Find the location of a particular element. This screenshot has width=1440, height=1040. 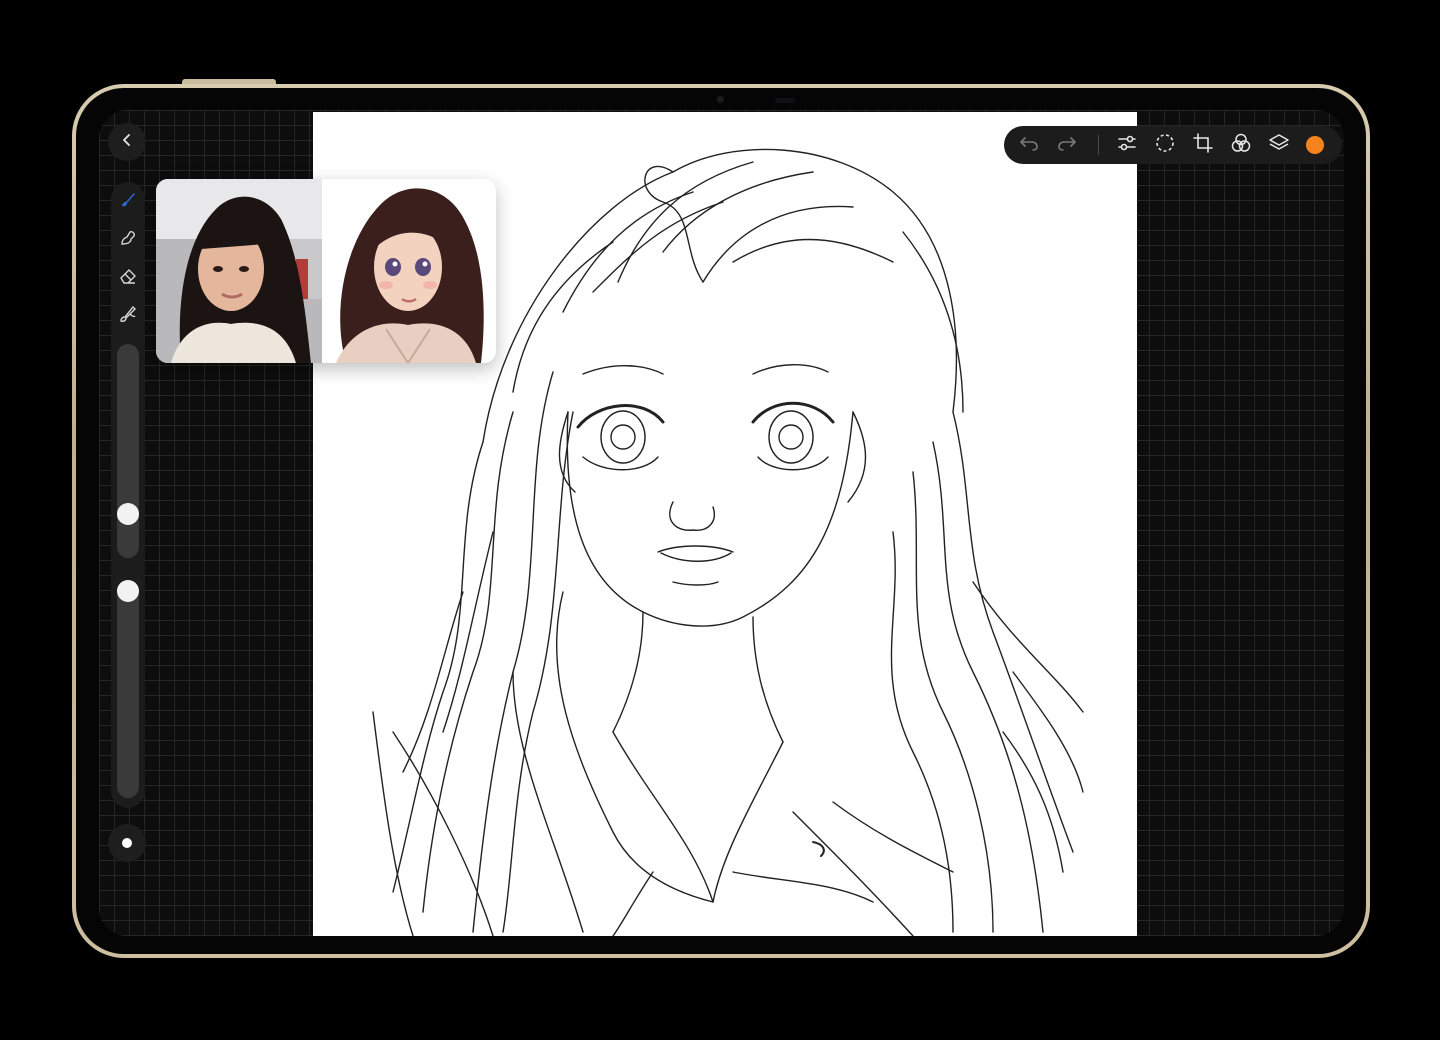

top-toolbar is located at coordinates (1173, 145).